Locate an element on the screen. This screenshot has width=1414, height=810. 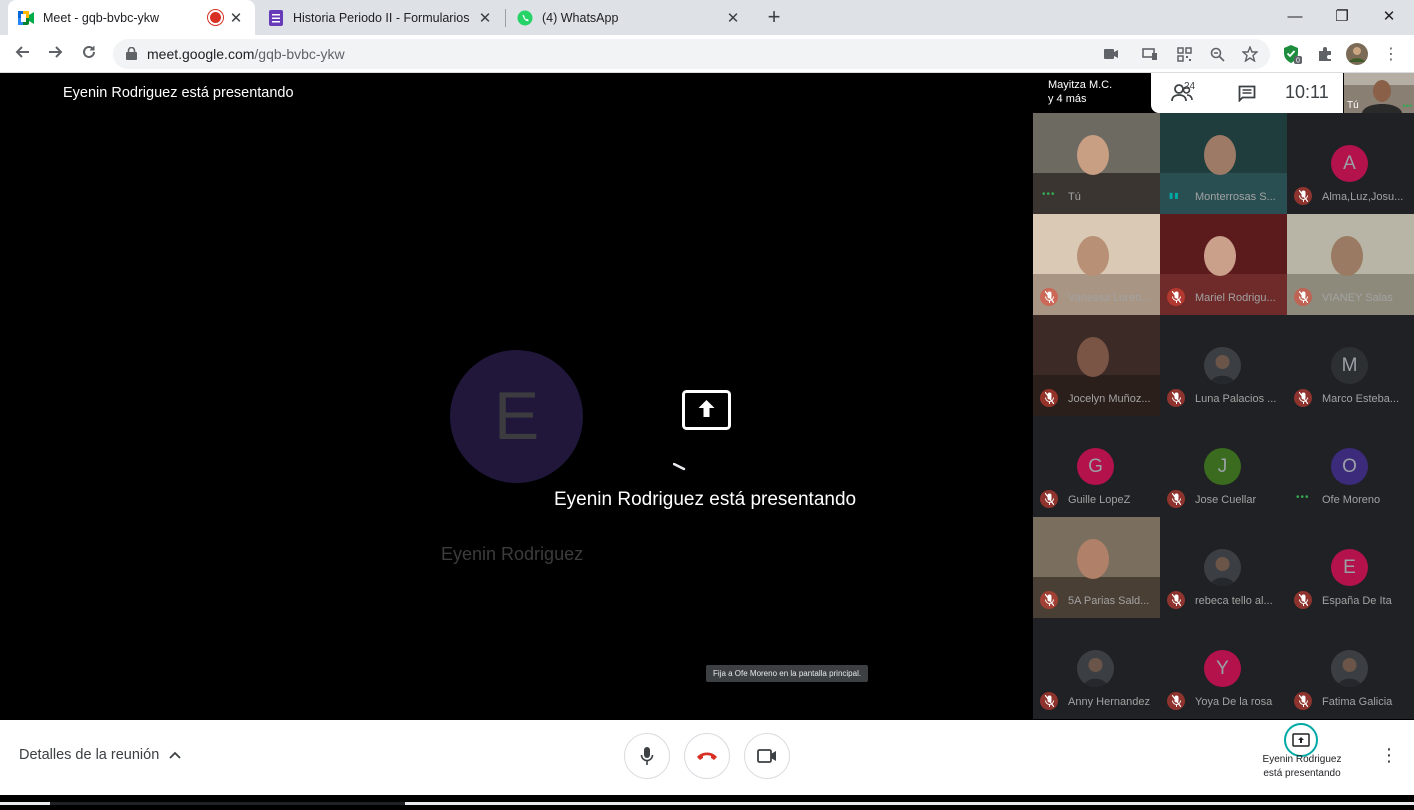
cast-icon is located at coordinates (1150, 54).